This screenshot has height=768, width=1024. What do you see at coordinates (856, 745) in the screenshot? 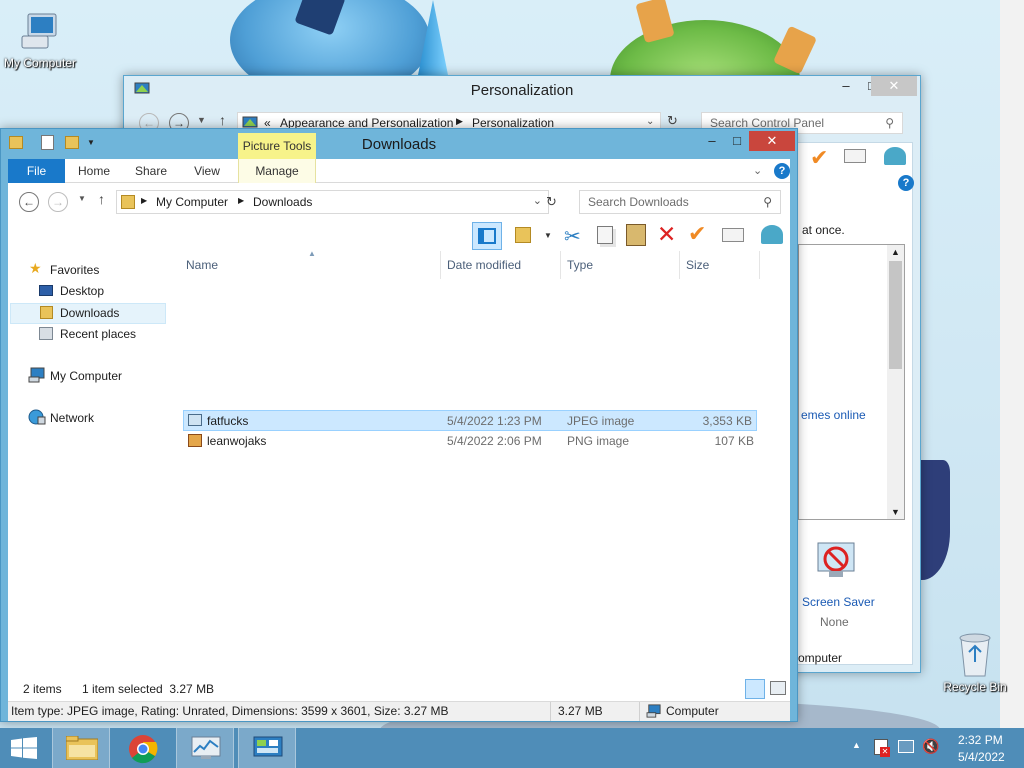
I see `show-hidden-icons-icon: ▲` at bounding box center [856, 745].